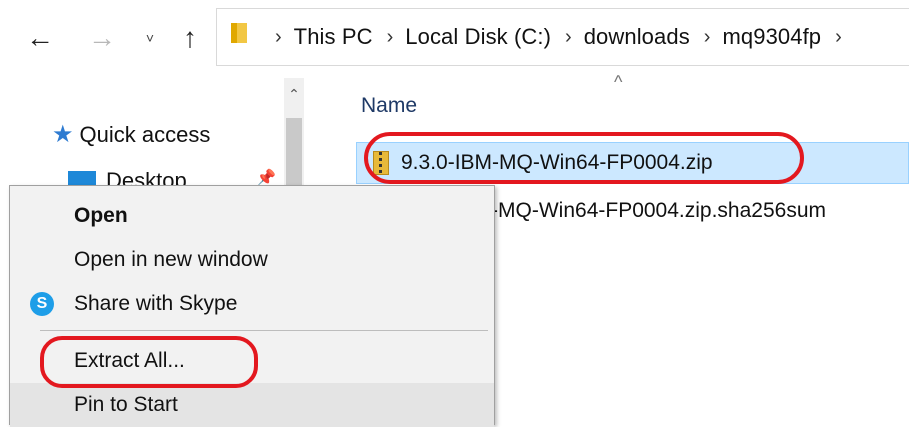  I want to click on skype-icon: S, so click(42, 304).